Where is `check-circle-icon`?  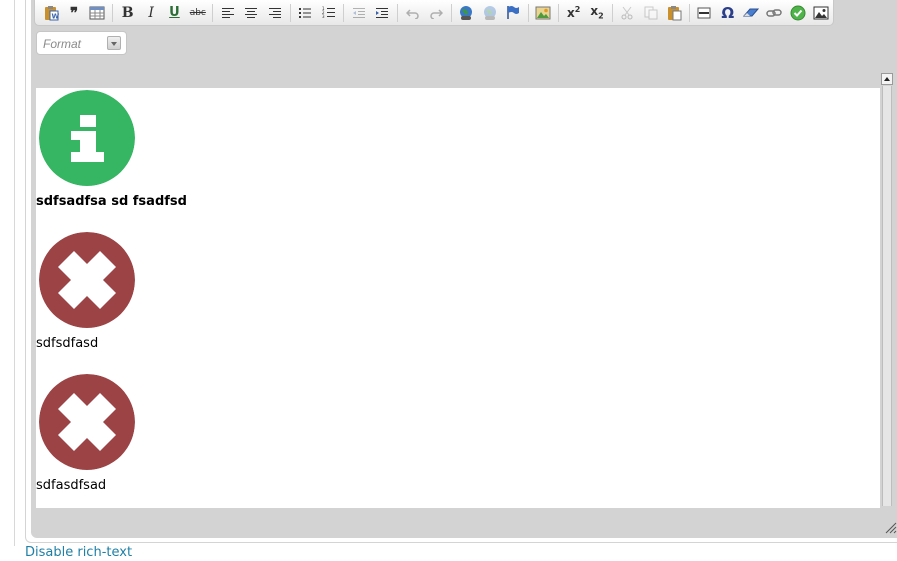
check-circle-icon is located at coordinates (798, 12).